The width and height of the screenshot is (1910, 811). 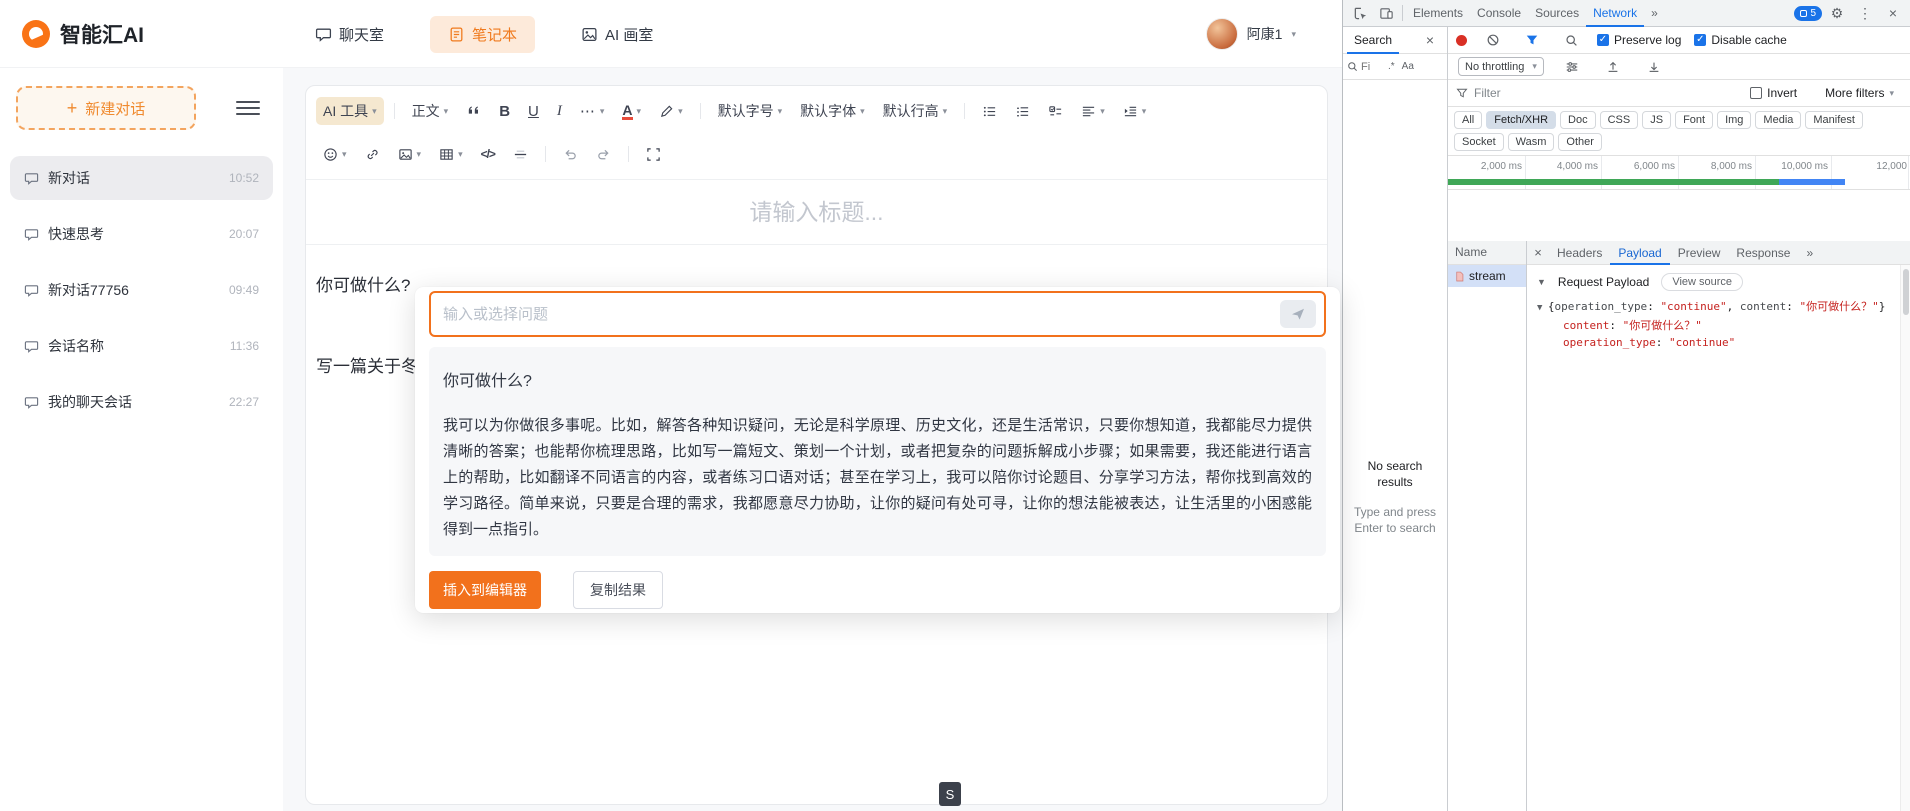 I want to click on tab-sources: Sources, so click(x=1557, y=13).